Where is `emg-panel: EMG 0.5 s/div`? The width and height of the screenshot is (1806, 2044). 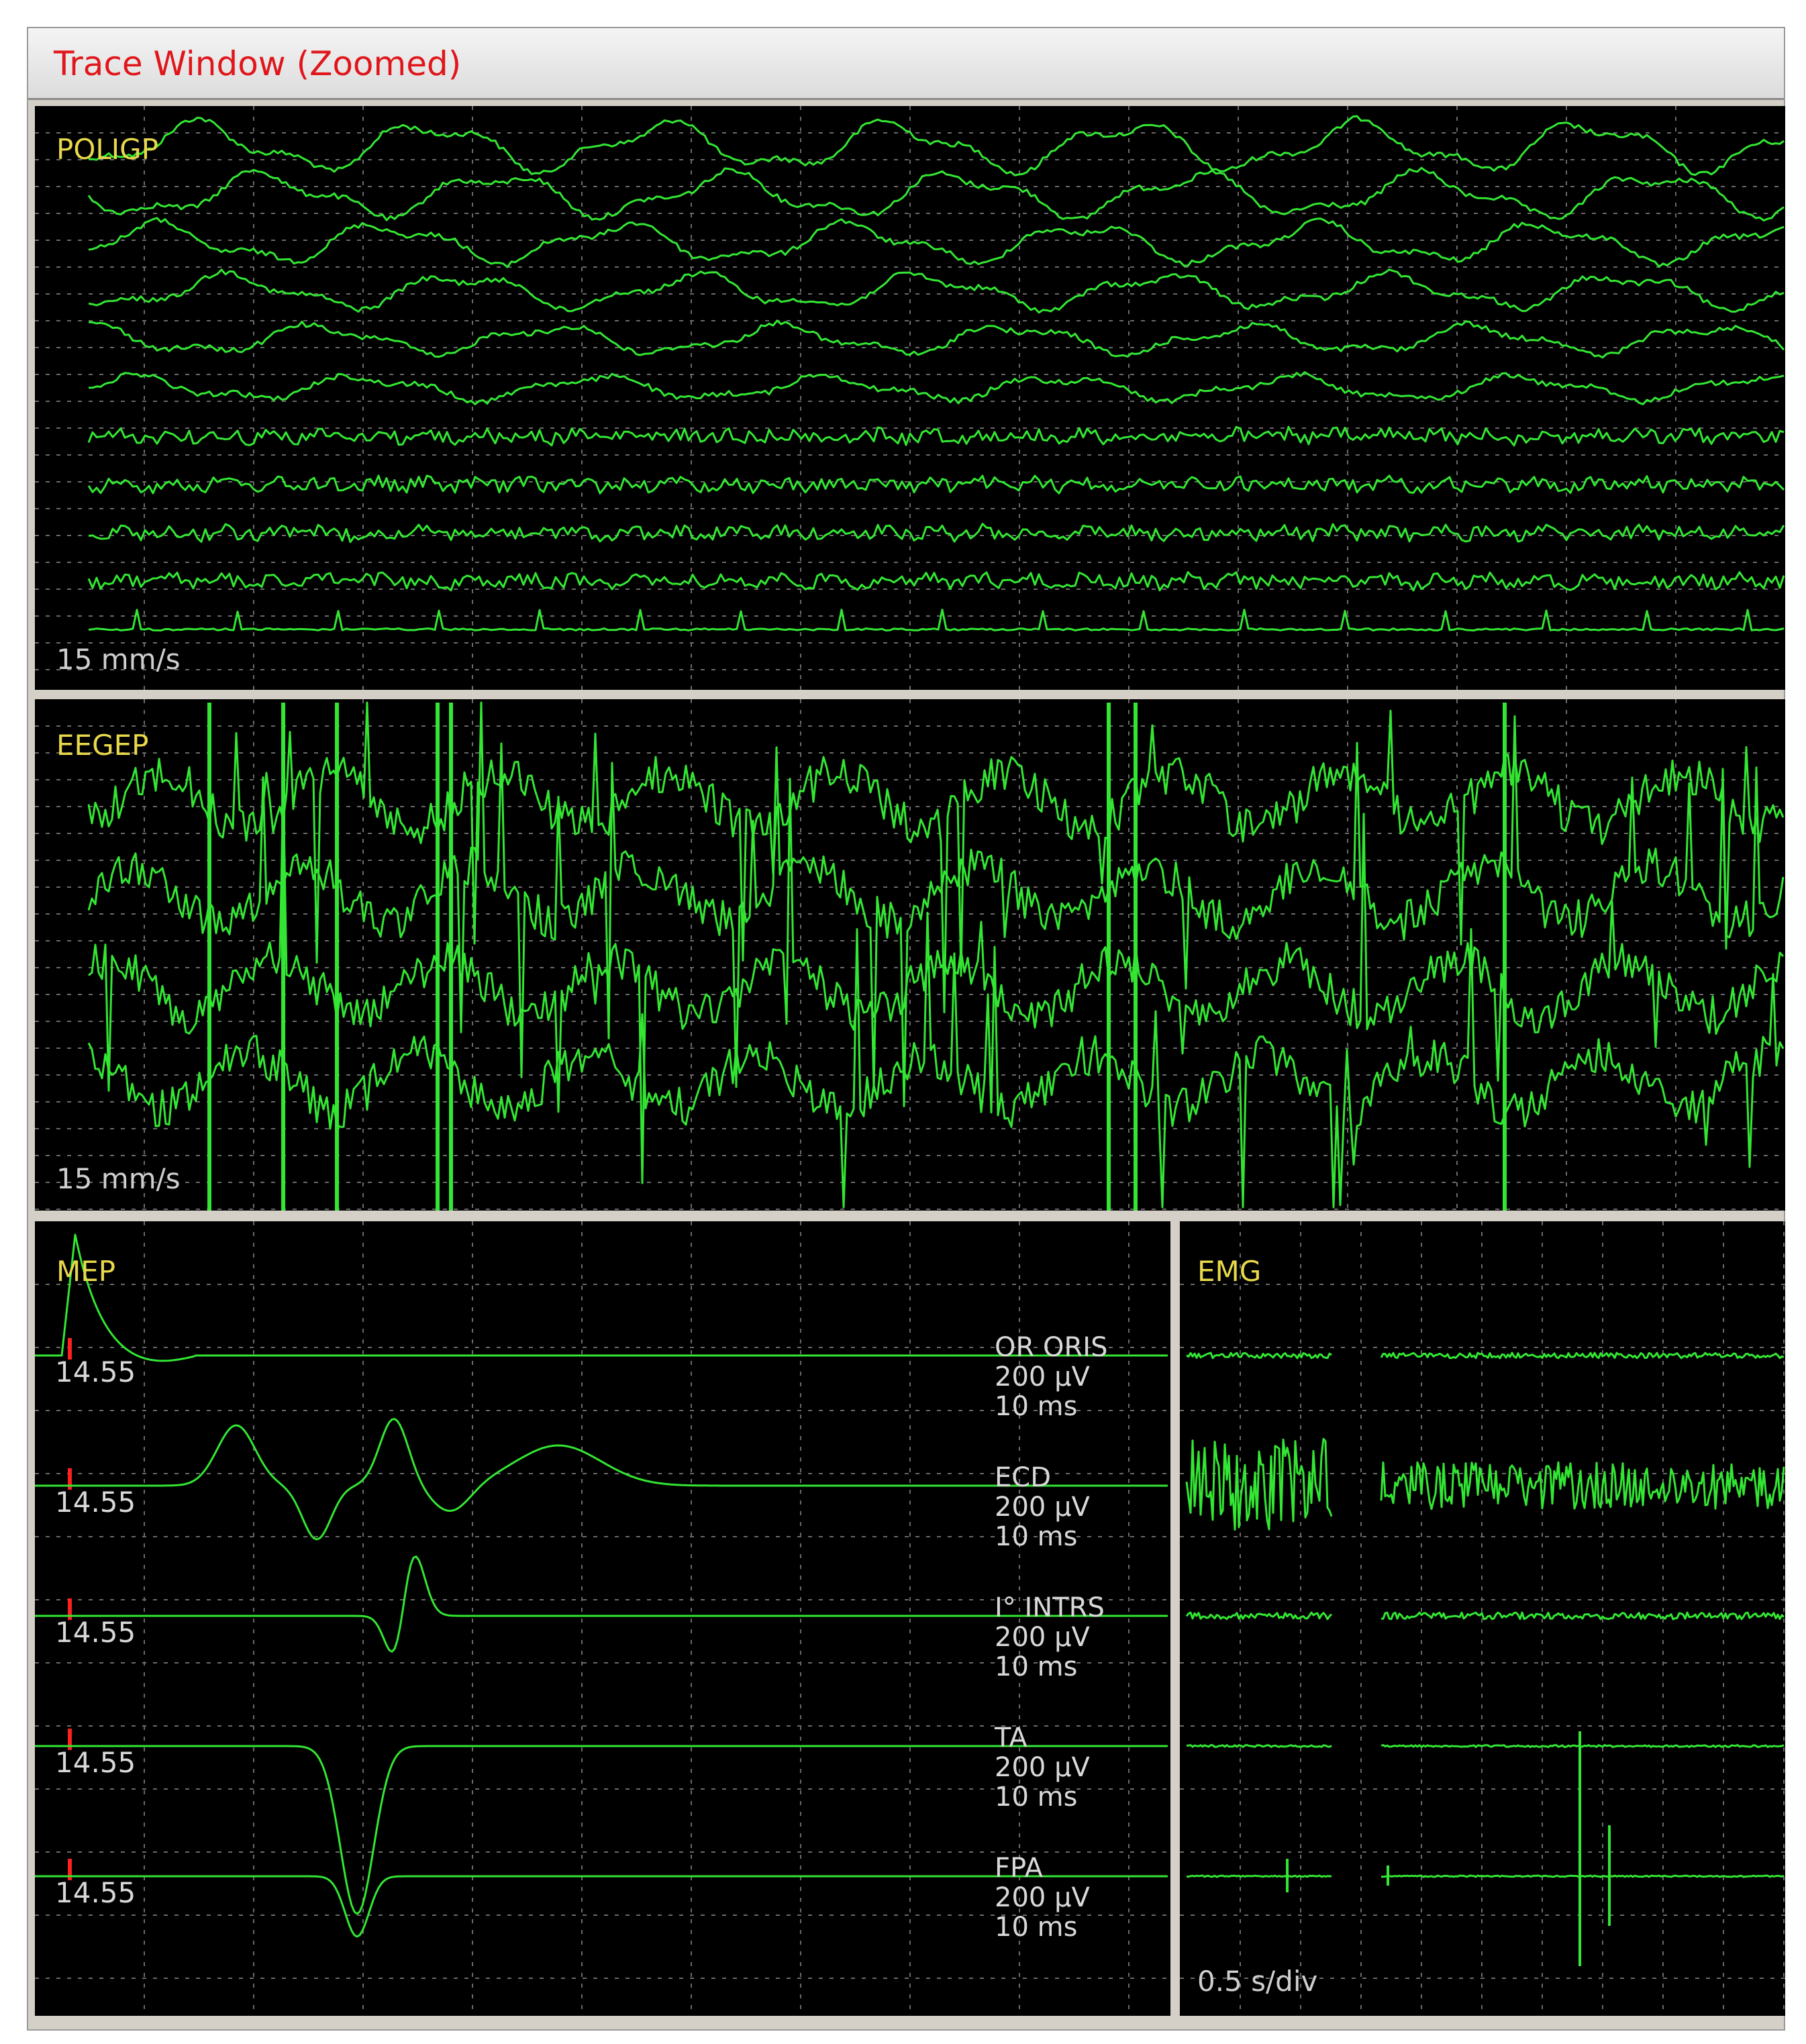
emg-panel: EMG 0.5 s/div is located at coordinates (1483, 1618).